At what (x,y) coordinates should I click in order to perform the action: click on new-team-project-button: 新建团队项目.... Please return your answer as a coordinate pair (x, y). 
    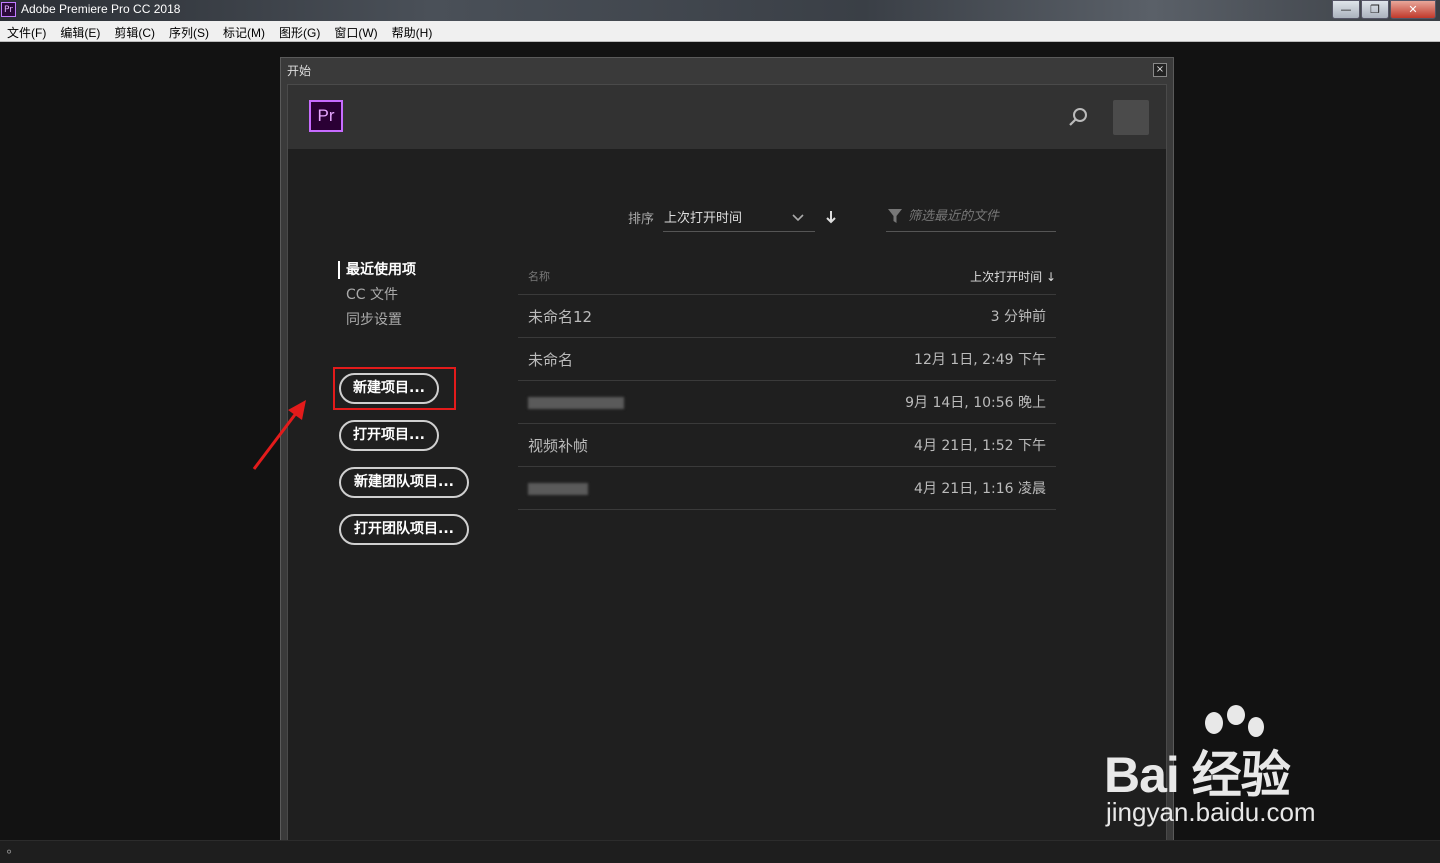
    Looking at the image, I should click on (404, 482).